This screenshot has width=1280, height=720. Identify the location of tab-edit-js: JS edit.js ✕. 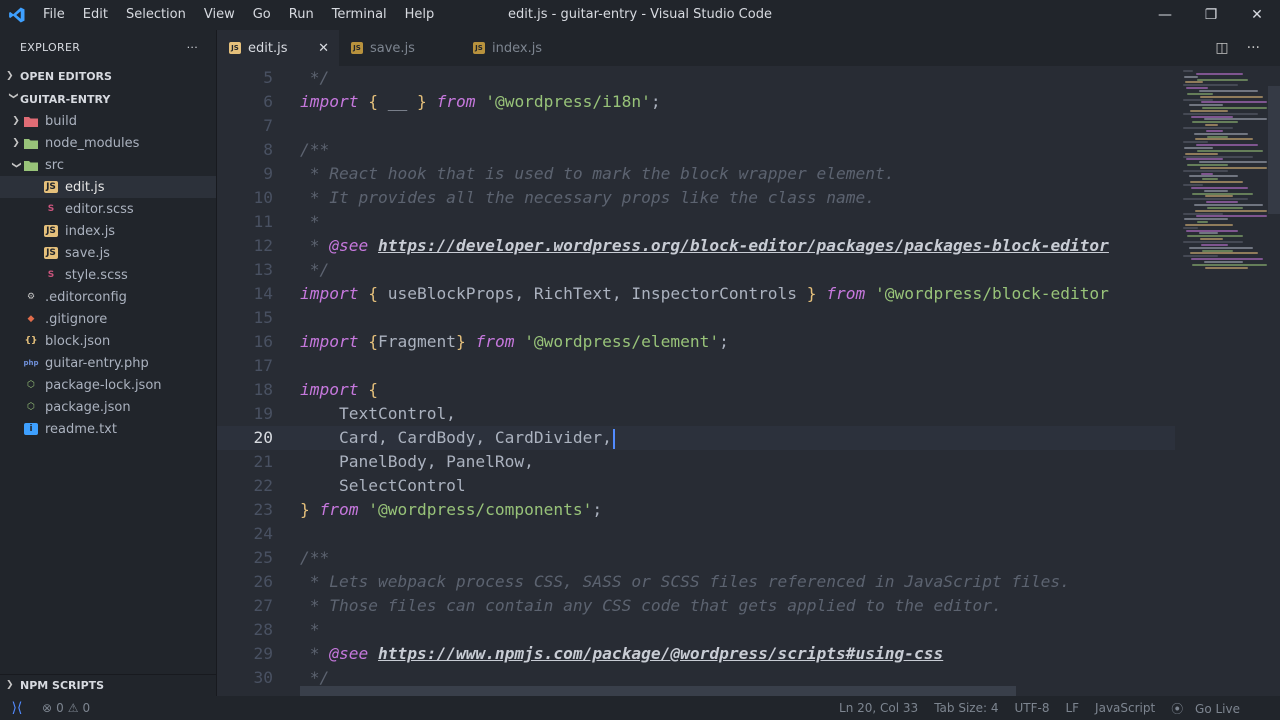
(278, 48).